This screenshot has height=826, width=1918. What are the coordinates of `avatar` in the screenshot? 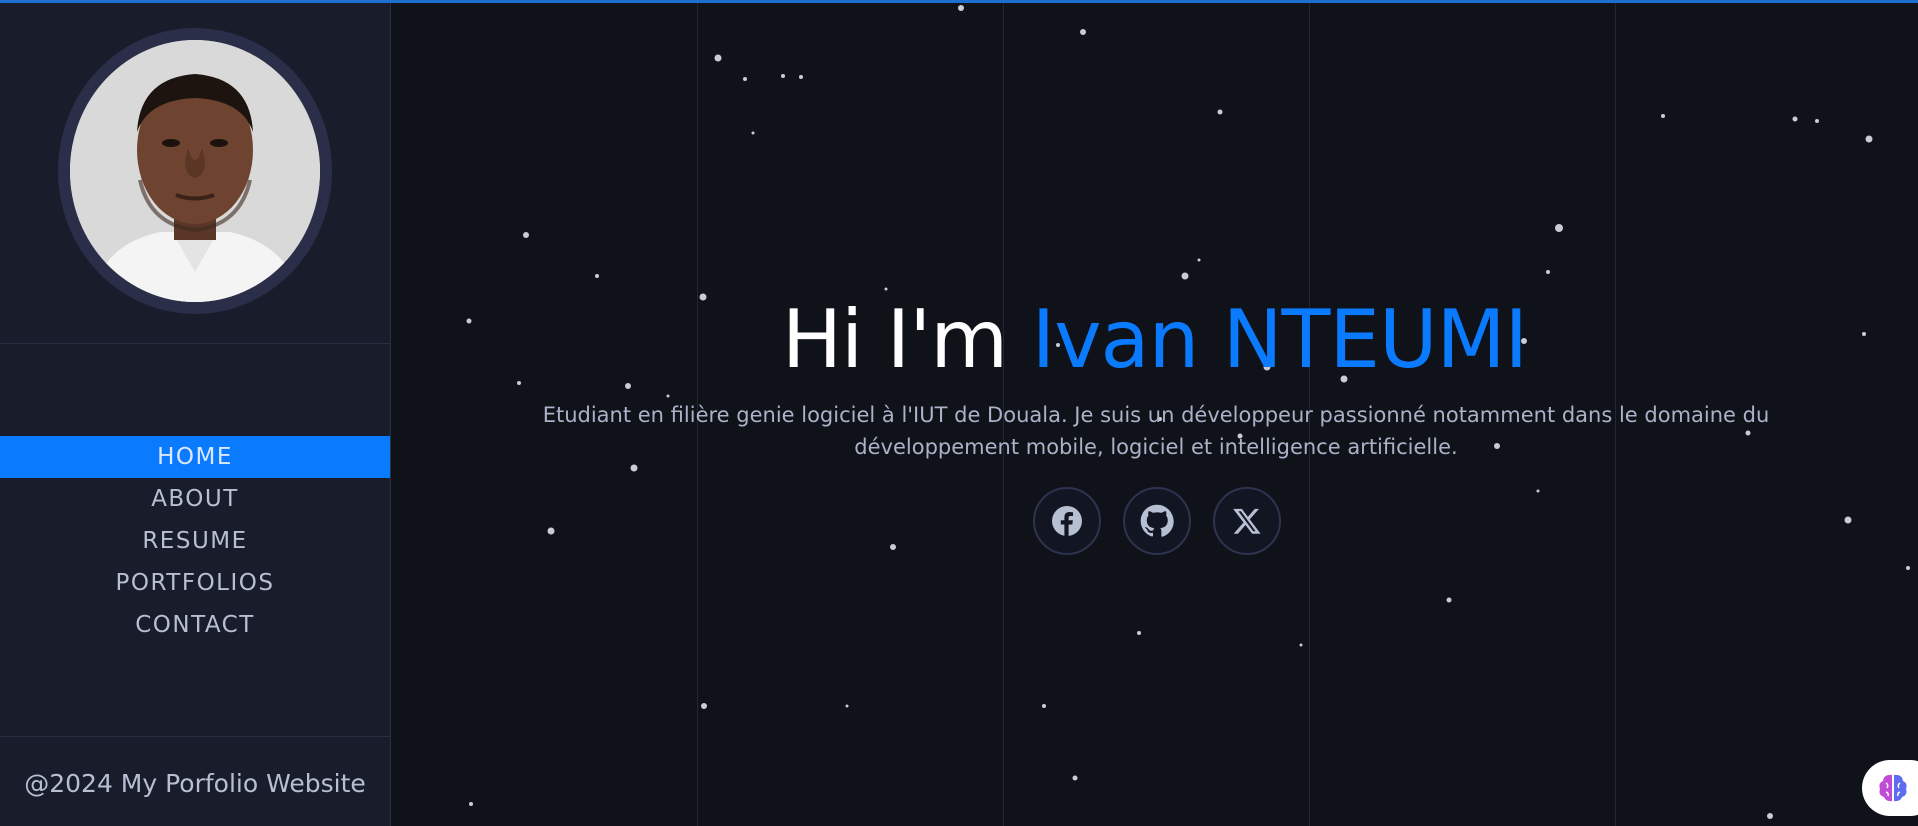 It's located at (195, 171).